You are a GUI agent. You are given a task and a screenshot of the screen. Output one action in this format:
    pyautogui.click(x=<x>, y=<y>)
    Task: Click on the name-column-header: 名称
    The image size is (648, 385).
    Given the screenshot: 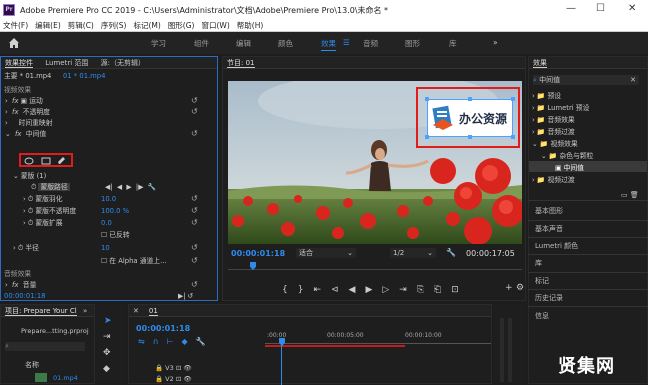 What is the action you would take?
    pyautogui.click(x=32, y=365)
    